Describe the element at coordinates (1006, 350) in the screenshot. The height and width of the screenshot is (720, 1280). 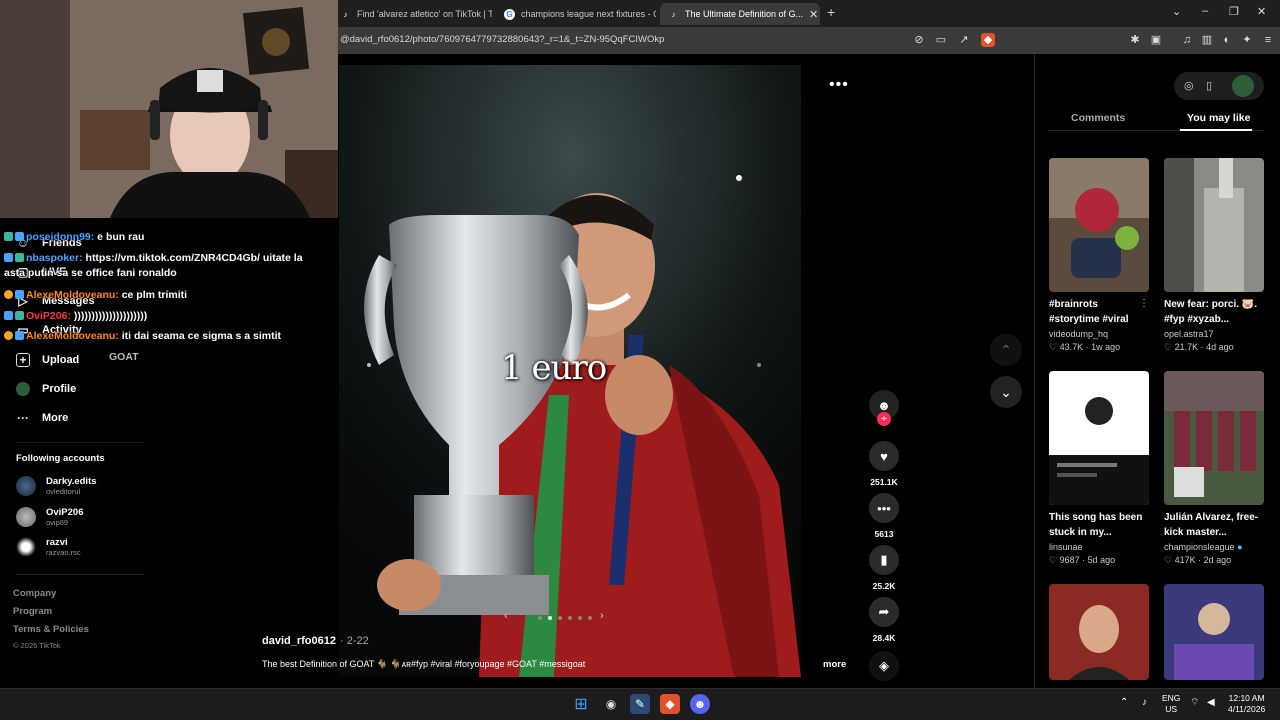
I see `previous-post-button: ⌃` at that location.